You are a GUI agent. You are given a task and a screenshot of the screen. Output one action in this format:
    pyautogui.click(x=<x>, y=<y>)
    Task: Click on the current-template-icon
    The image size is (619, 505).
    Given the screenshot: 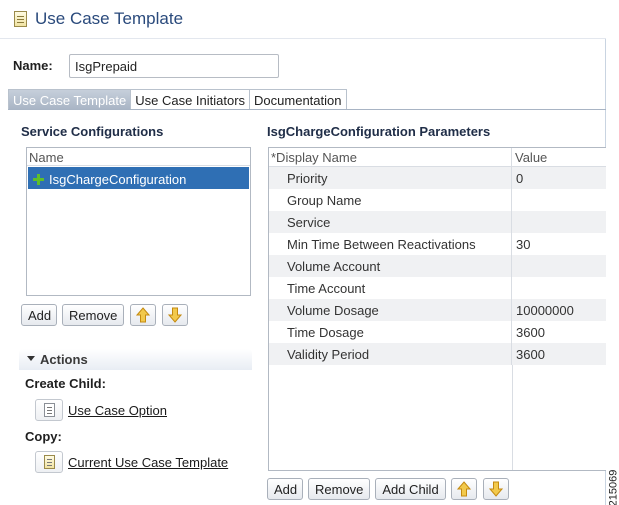 What is the action you would take?
    pyautogui.click(x=49, y=462)
    